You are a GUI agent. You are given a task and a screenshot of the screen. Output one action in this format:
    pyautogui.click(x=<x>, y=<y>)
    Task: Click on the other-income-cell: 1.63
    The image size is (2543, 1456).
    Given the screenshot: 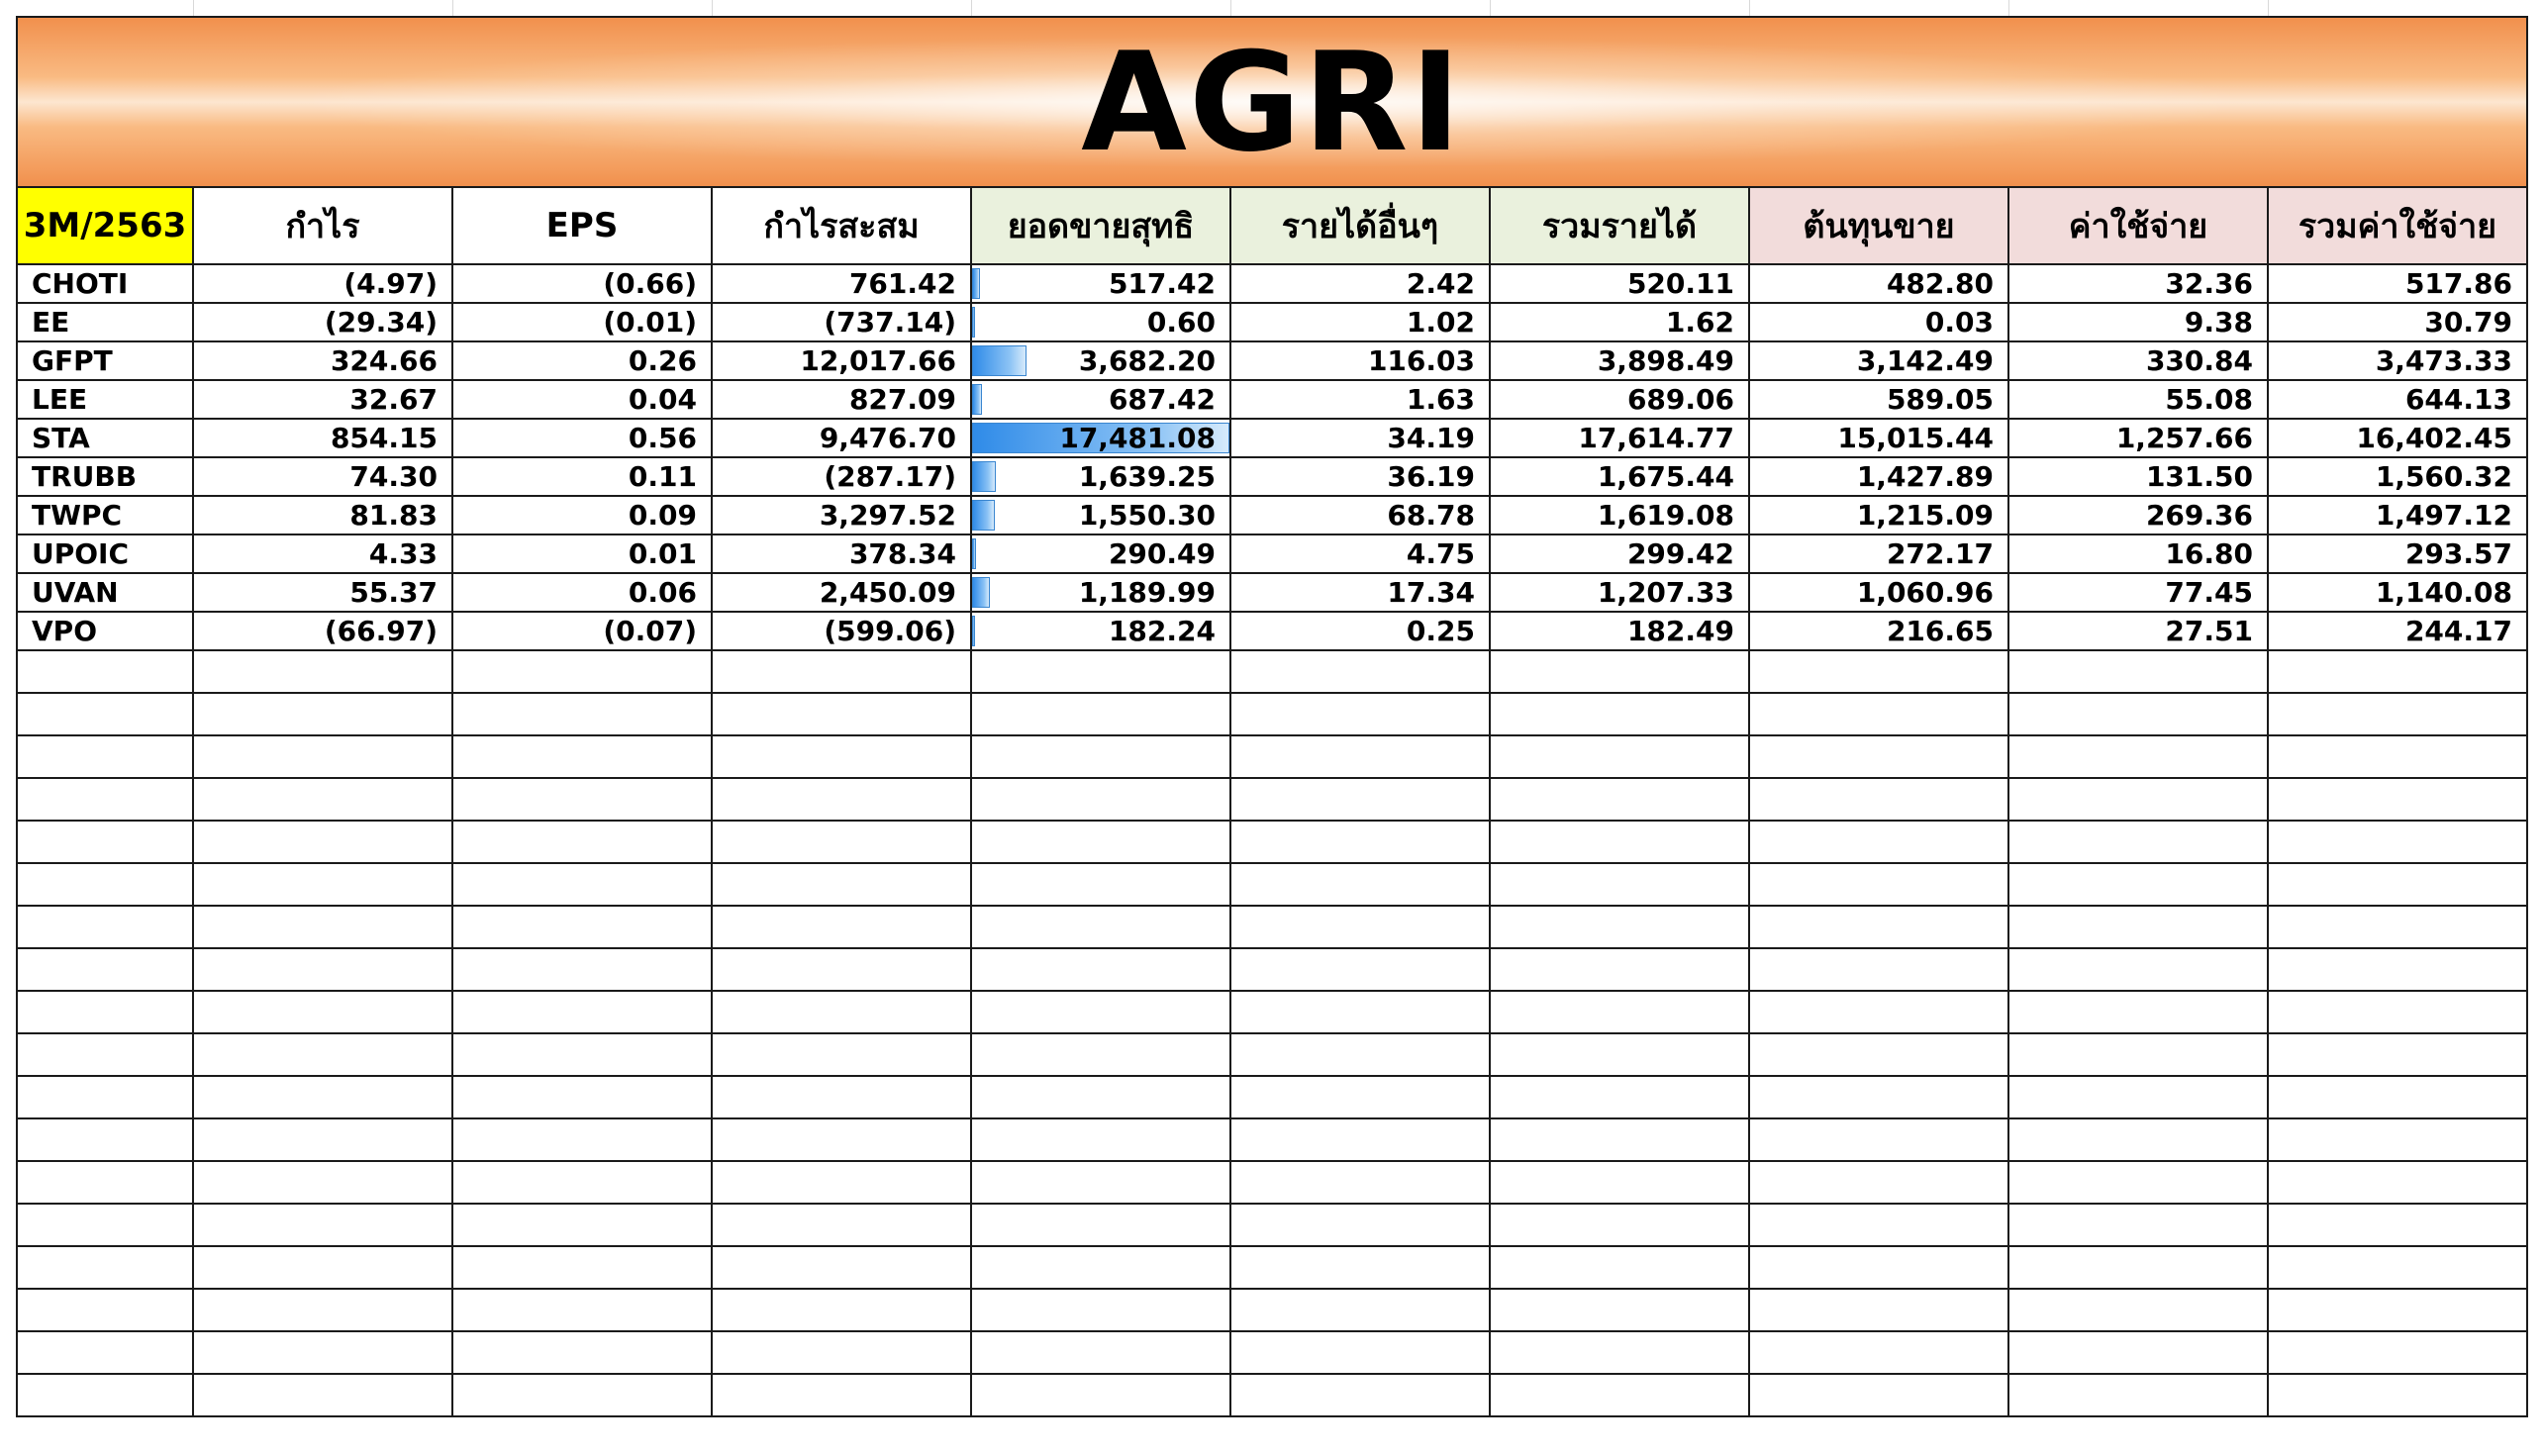 What is the action you would take?
    pyautogui.click(x=1360, y=399)
    